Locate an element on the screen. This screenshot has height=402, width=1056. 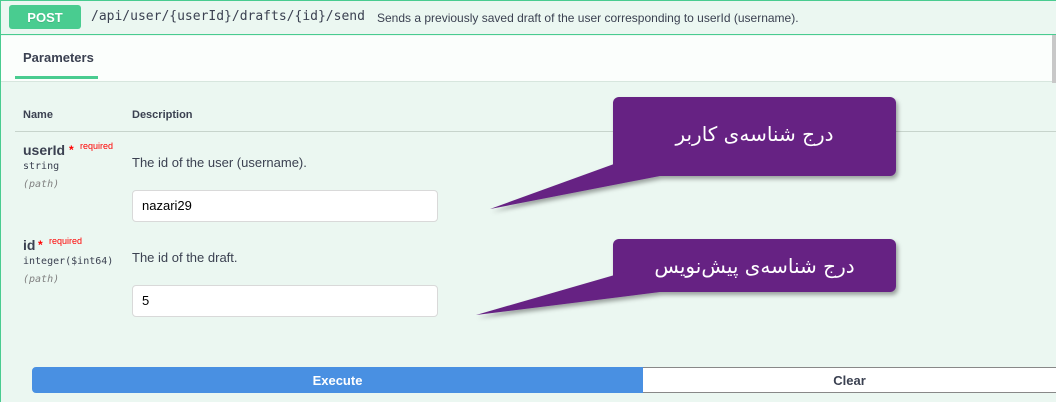
param-description-userid: The id of the user (username). is located at coordinates (219, 162).